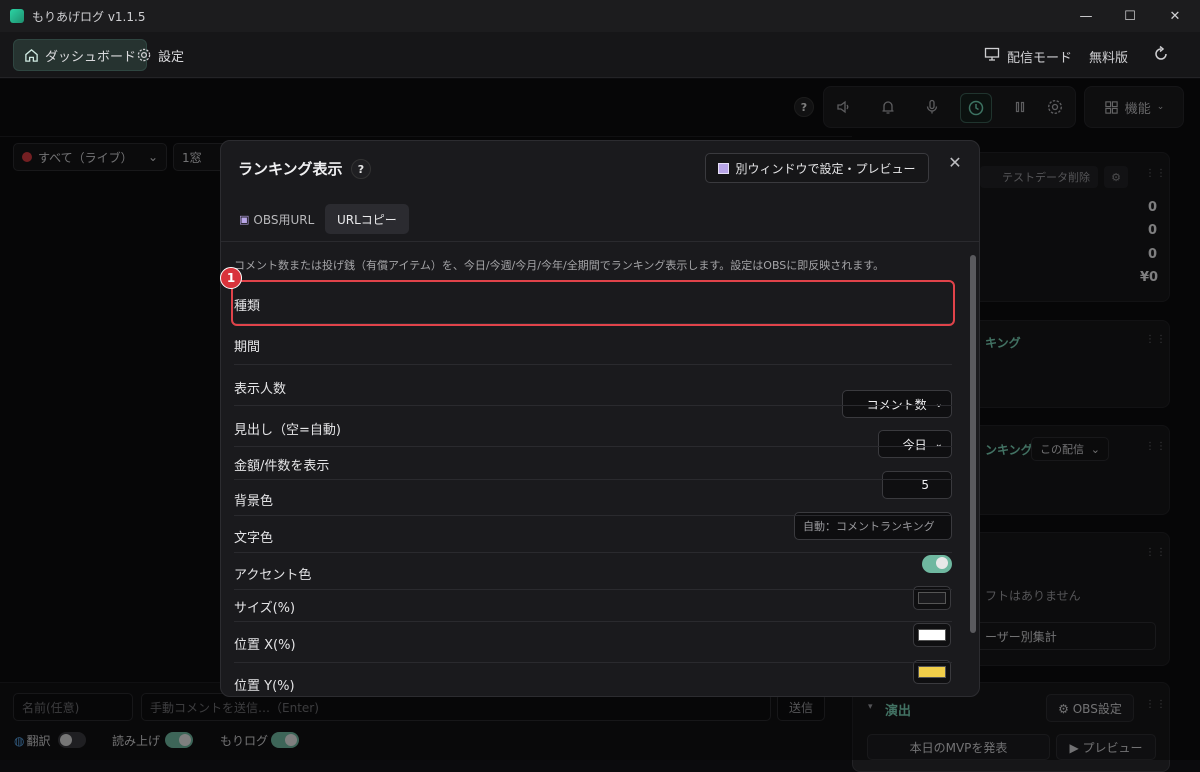 Image resolution: width=1200 pixels, height=772 pixels. Describe the element at coordinates (247, 347) in the screenshot. I see `period-label: 期間` at that location.